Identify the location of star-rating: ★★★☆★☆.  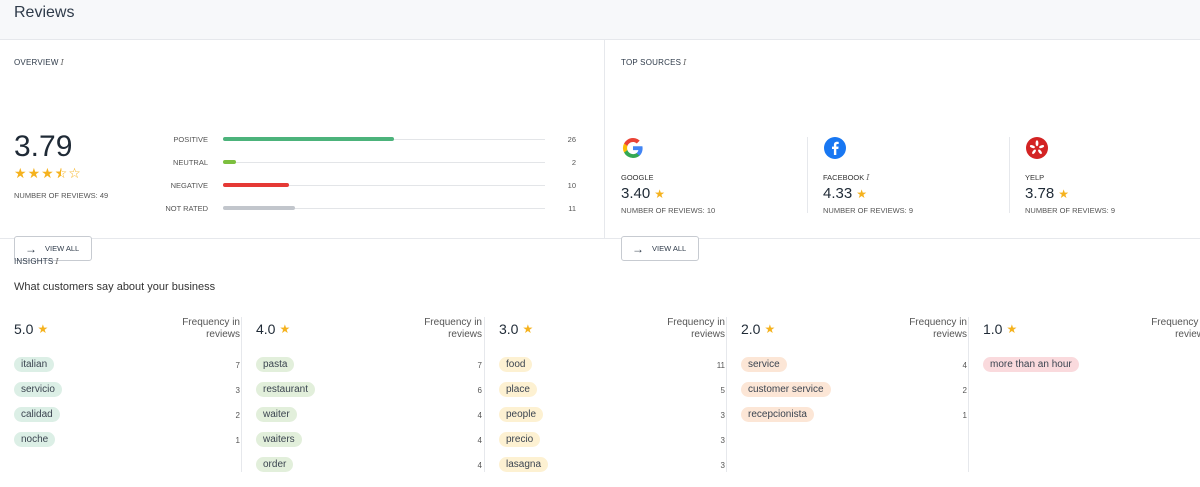
(47, 173).